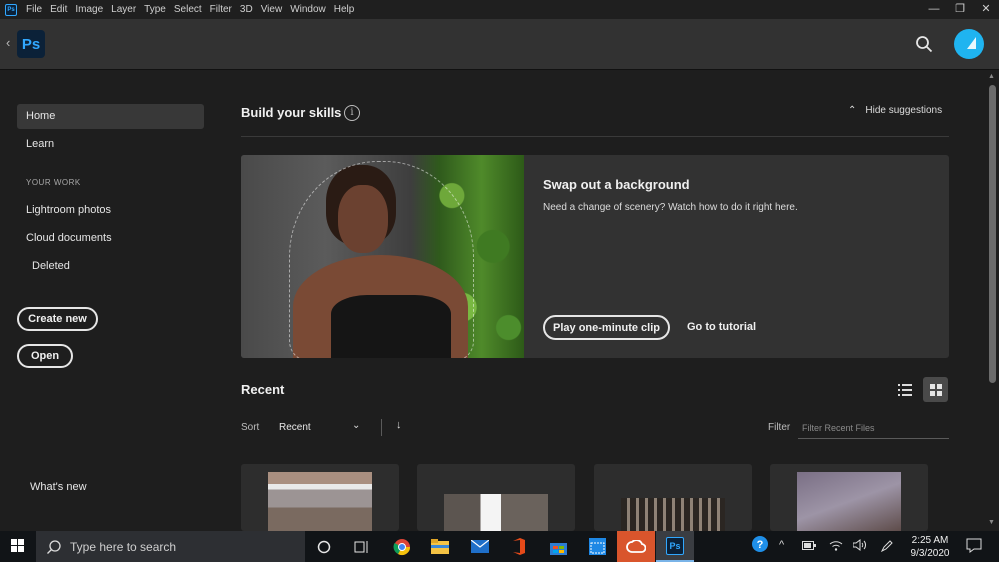 Image resolution: width=999 pixels, height=562 pixels. Describe the element at coordinates (852, 110) in the screenshot. I see `chevron-up-icon: ⌃` at that location.